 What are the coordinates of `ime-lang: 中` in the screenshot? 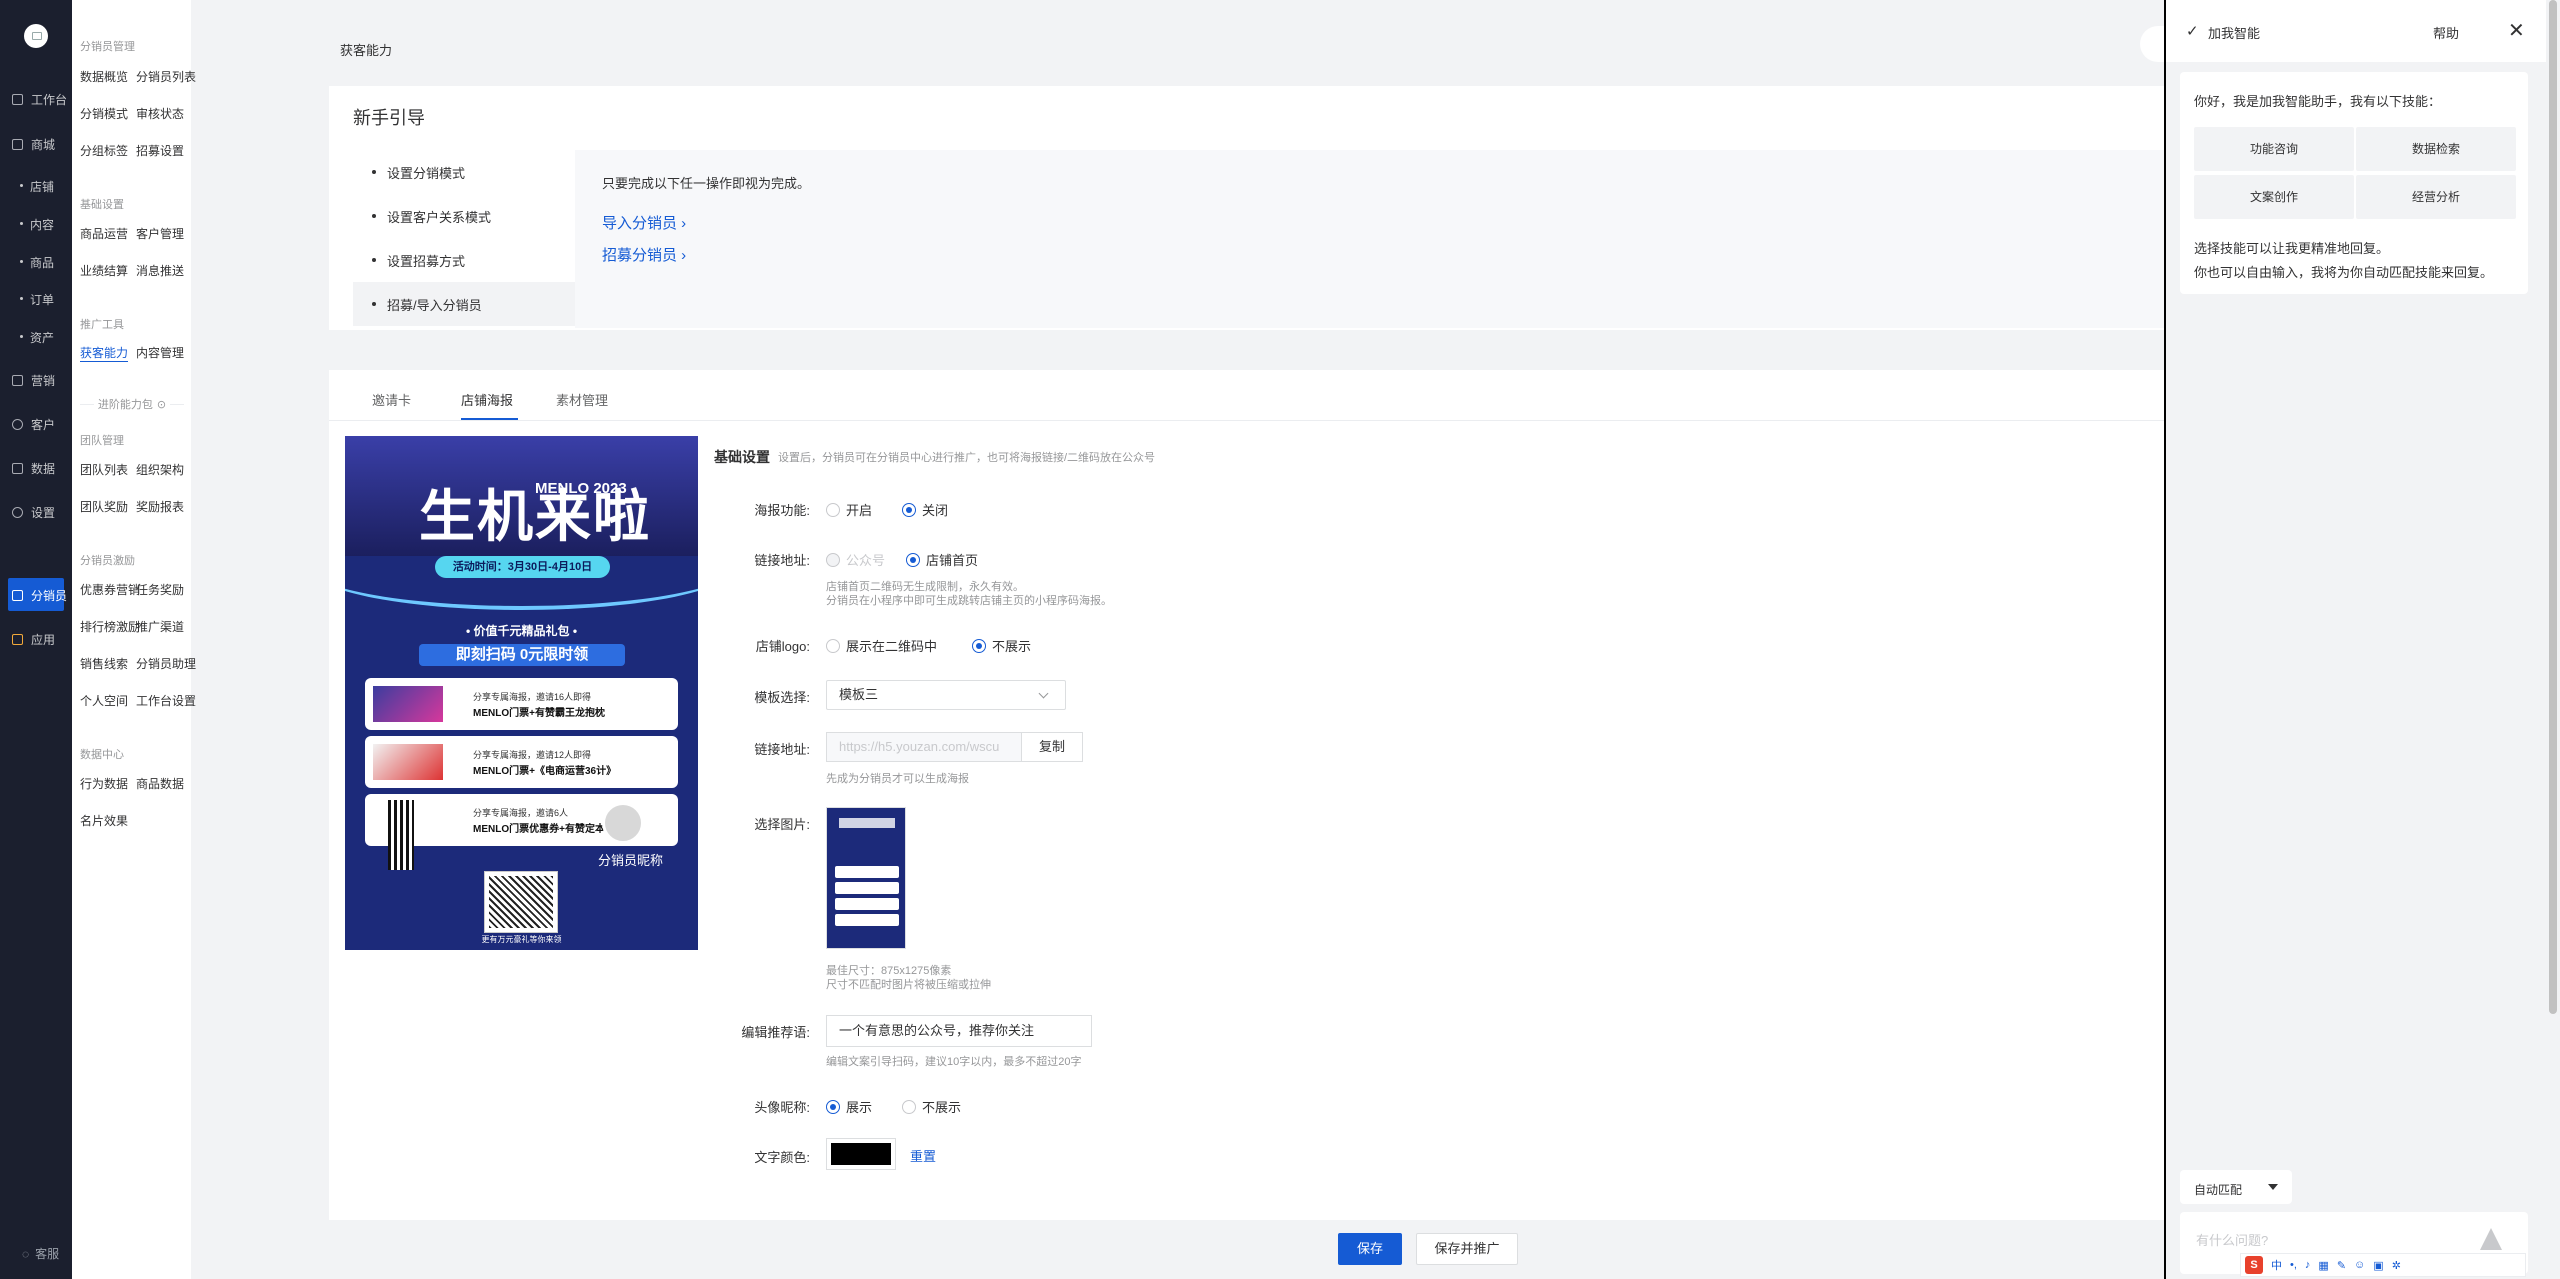 It's located at (2276, 1265).